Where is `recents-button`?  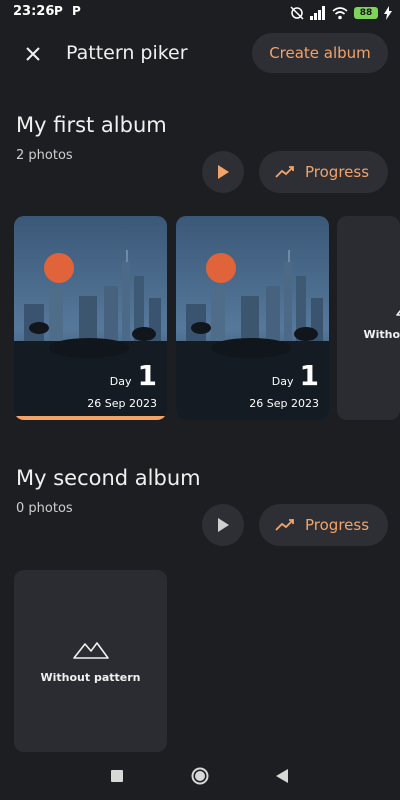 recents-button is located at coordinates (117, 776).